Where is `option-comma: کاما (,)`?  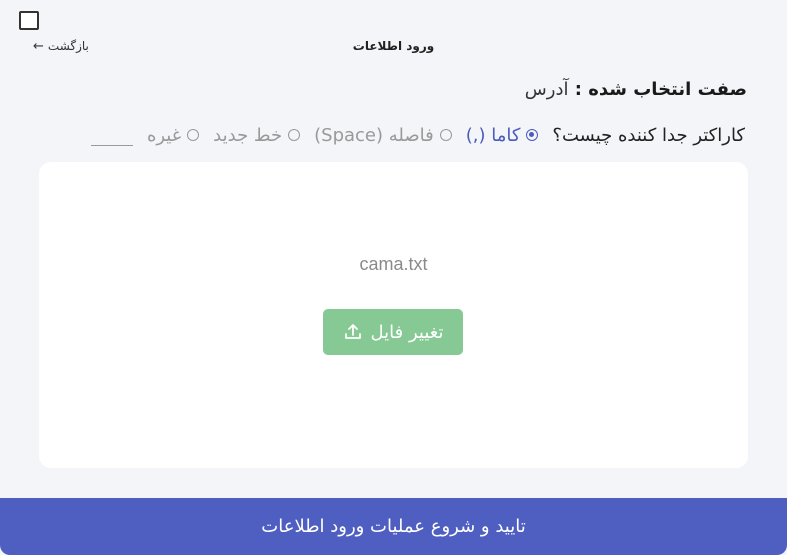
option-comma: کاما (,) is located at coordinates (502, 135).